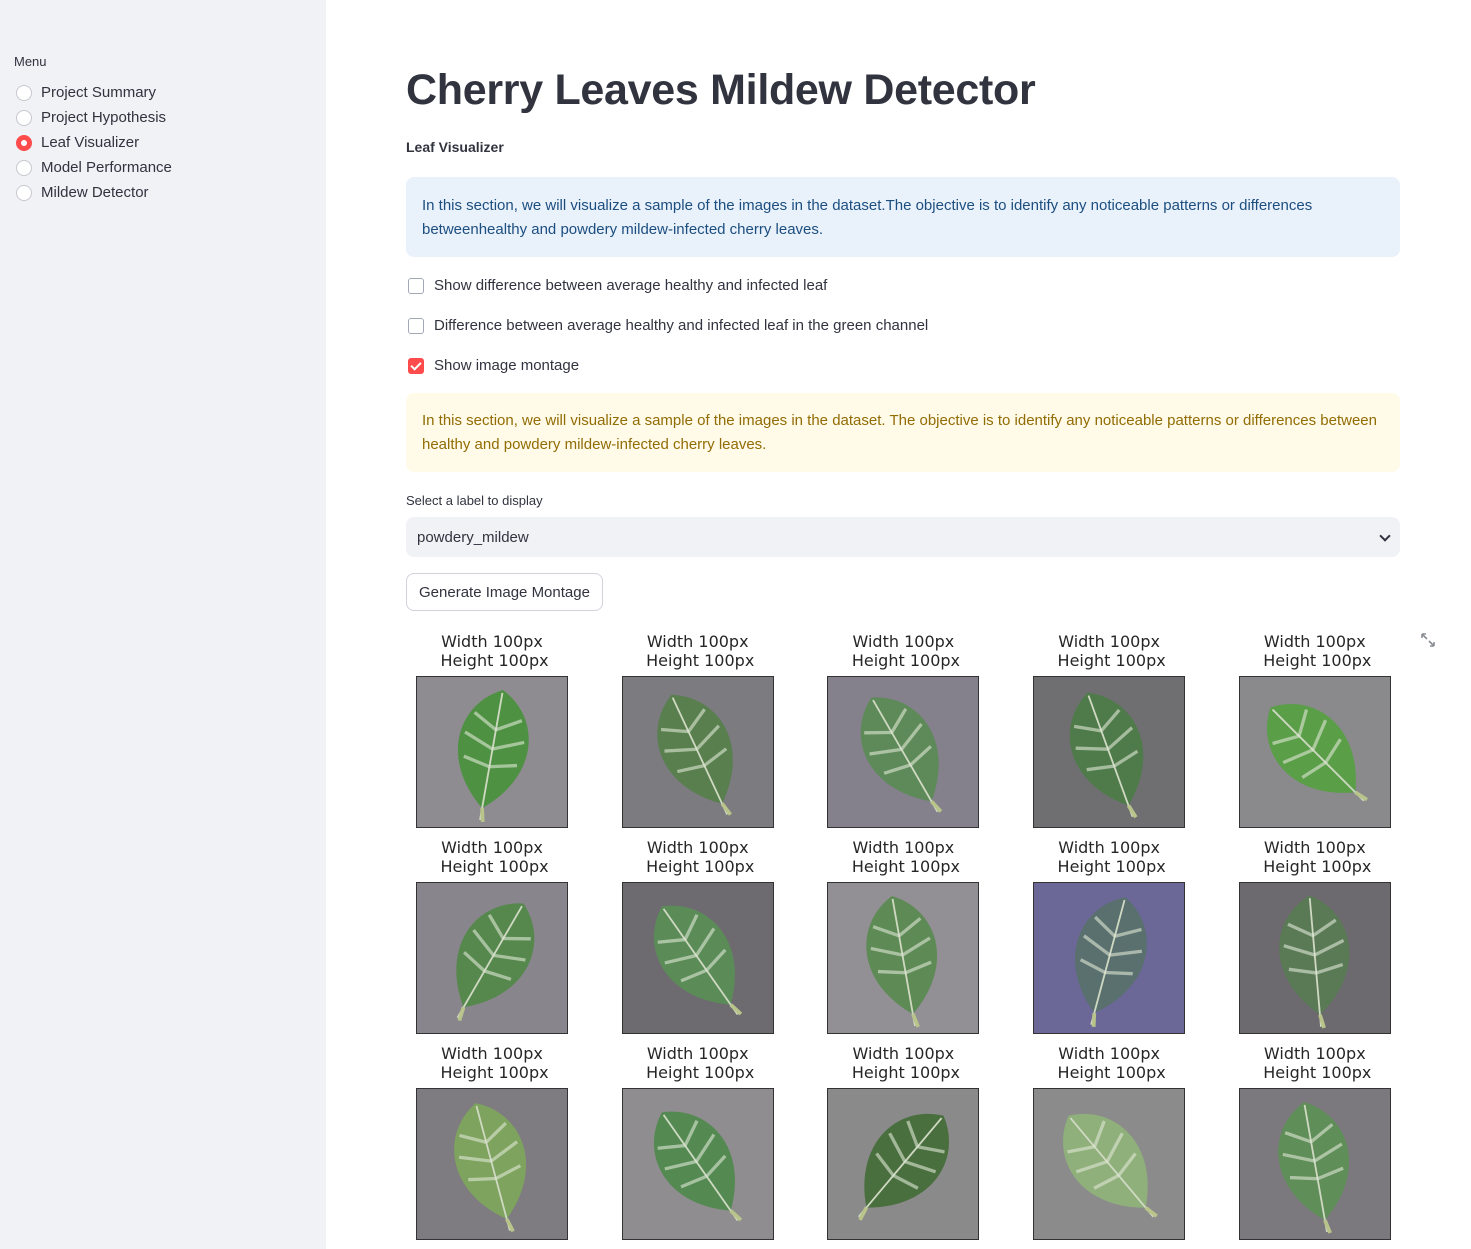  I want to click on menu-item-label: Project Summary, so click(99, 92).